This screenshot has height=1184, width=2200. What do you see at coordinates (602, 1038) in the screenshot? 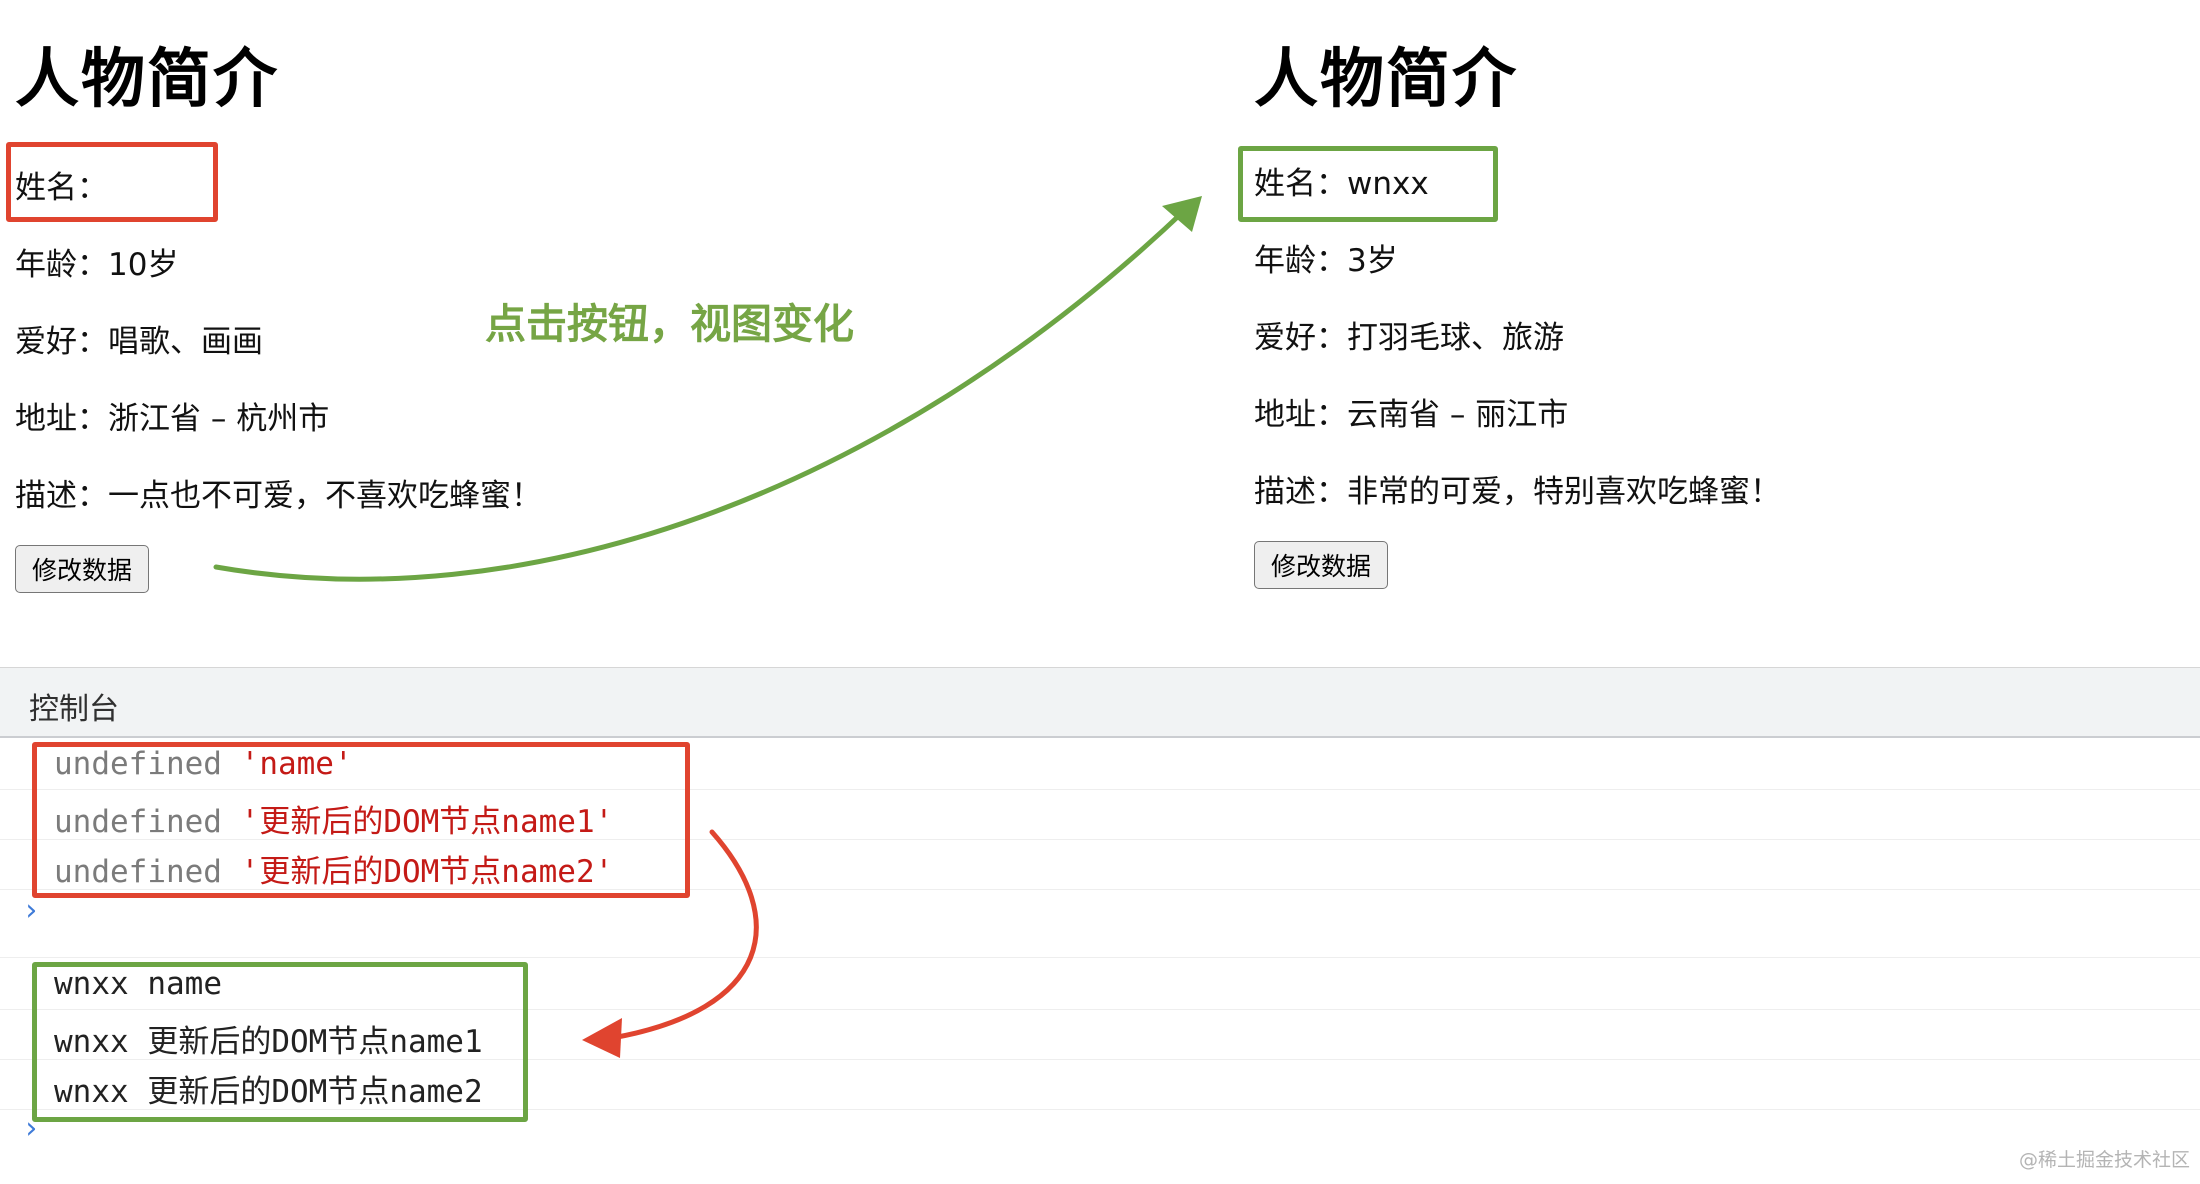
I see `red-arrow-head` at bounding box center [602, 1038].